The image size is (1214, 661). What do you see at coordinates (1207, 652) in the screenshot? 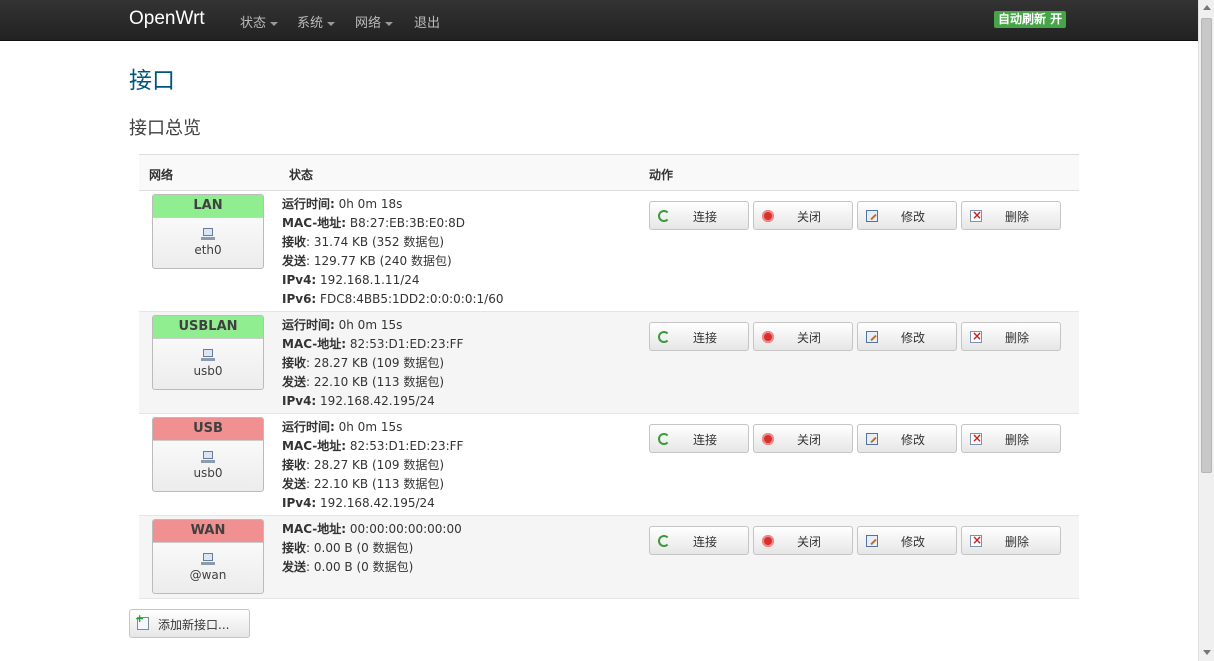
I see `scroll-down-icon` at bounding box center [1207, 652].